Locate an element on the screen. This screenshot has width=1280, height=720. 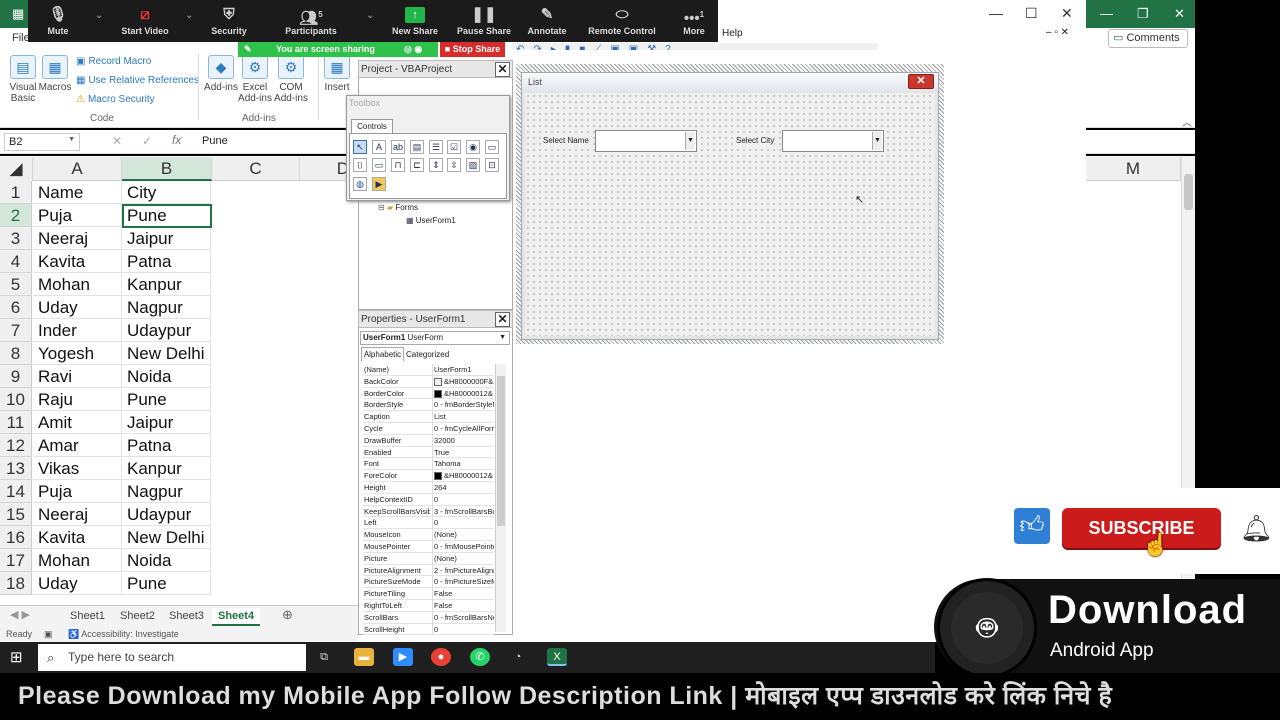
column-header-c: C is located at coordinates (256, 169).